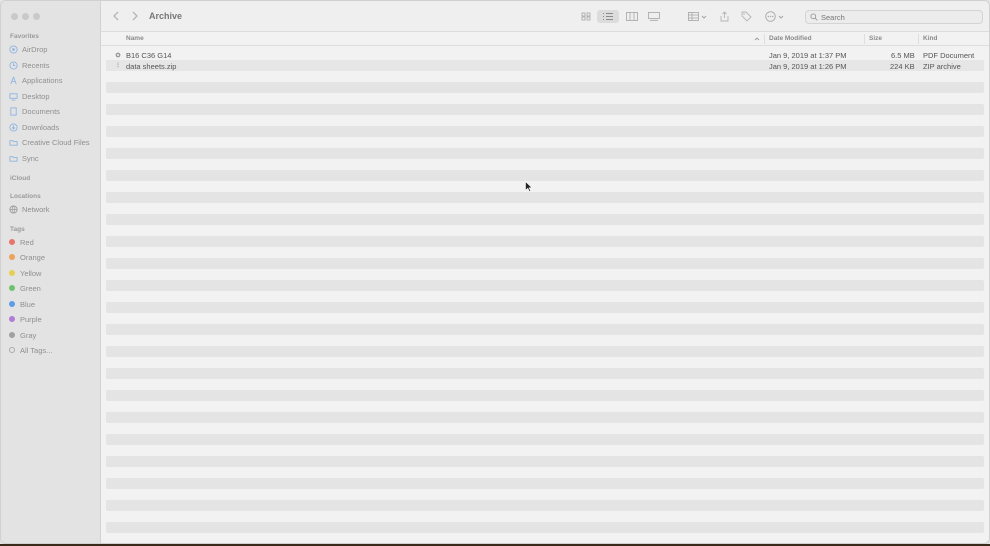 The width and height of the screenshot is (990, 546). What do you see at coordinates (13, 127) in the screenshot?
I see `download-icon` at bounding box center [13, 127].